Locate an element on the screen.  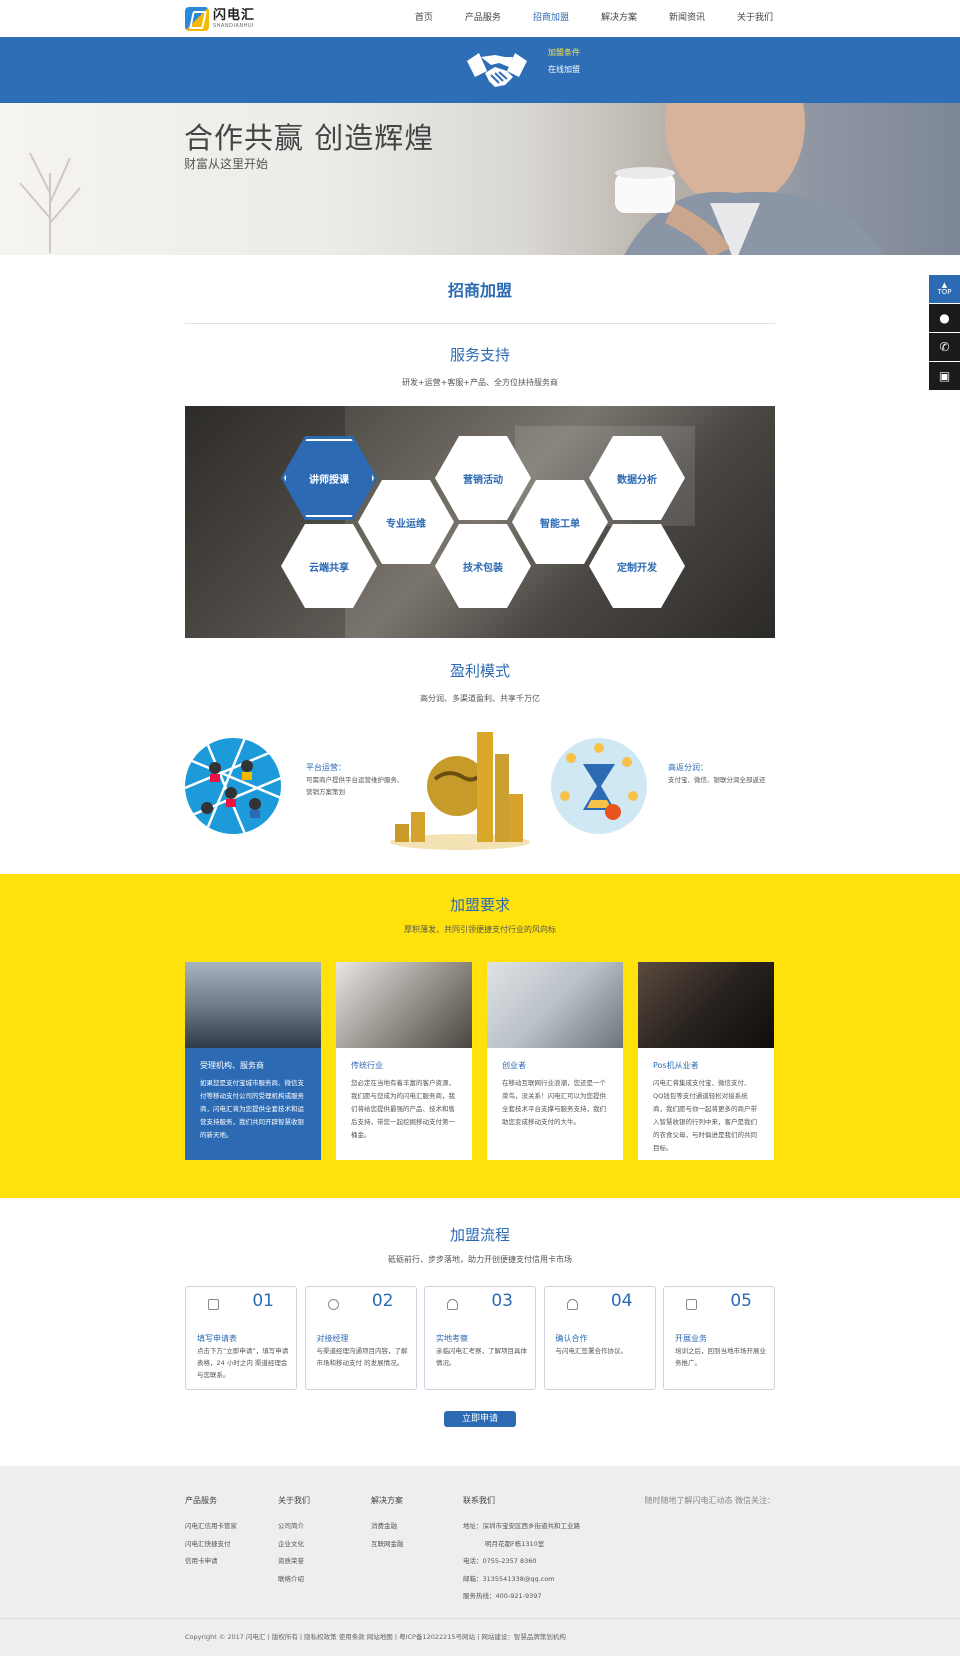
sub-banner: 加盟条件 在线加盟 is located at coordinates (480, 70).